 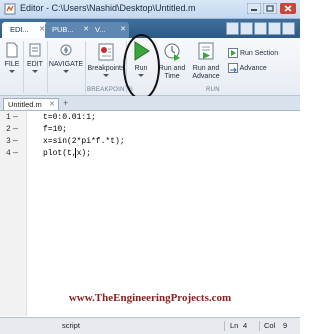 What do you see at coordinates (245, 325) in the screenshot?
I see `line-value: 4` at bounding box center [245, 325].